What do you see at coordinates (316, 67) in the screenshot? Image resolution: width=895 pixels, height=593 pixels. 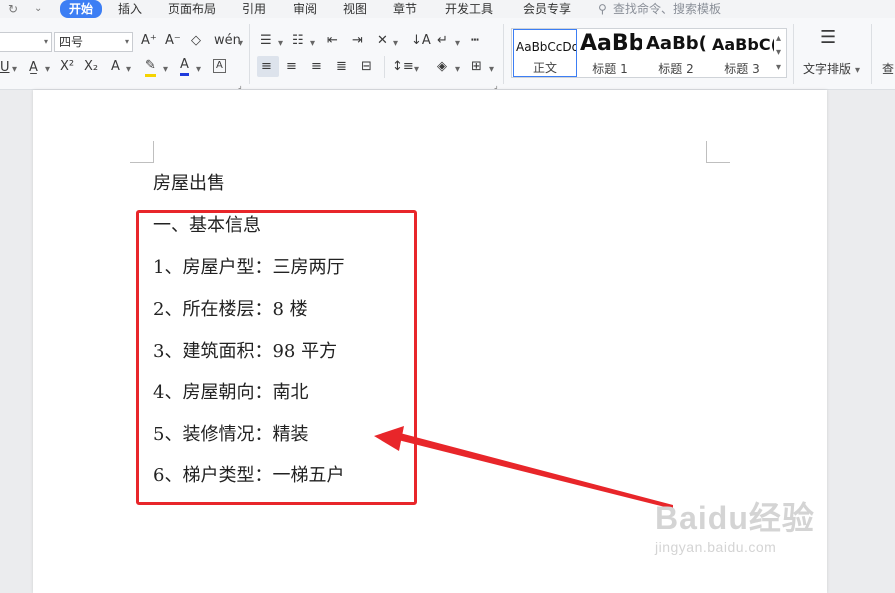 I see `align-right-icon: ≡` at bounding box center [316, 67].